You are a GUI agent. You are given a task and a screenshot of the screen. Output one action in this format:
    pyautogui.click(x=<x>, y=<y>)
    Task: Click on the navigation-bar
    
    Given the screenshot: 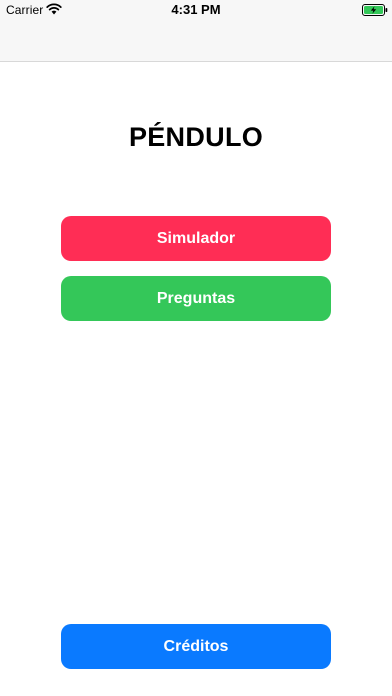 What is the action you would take?
    pyautogui.click(x=196, y=41)
    